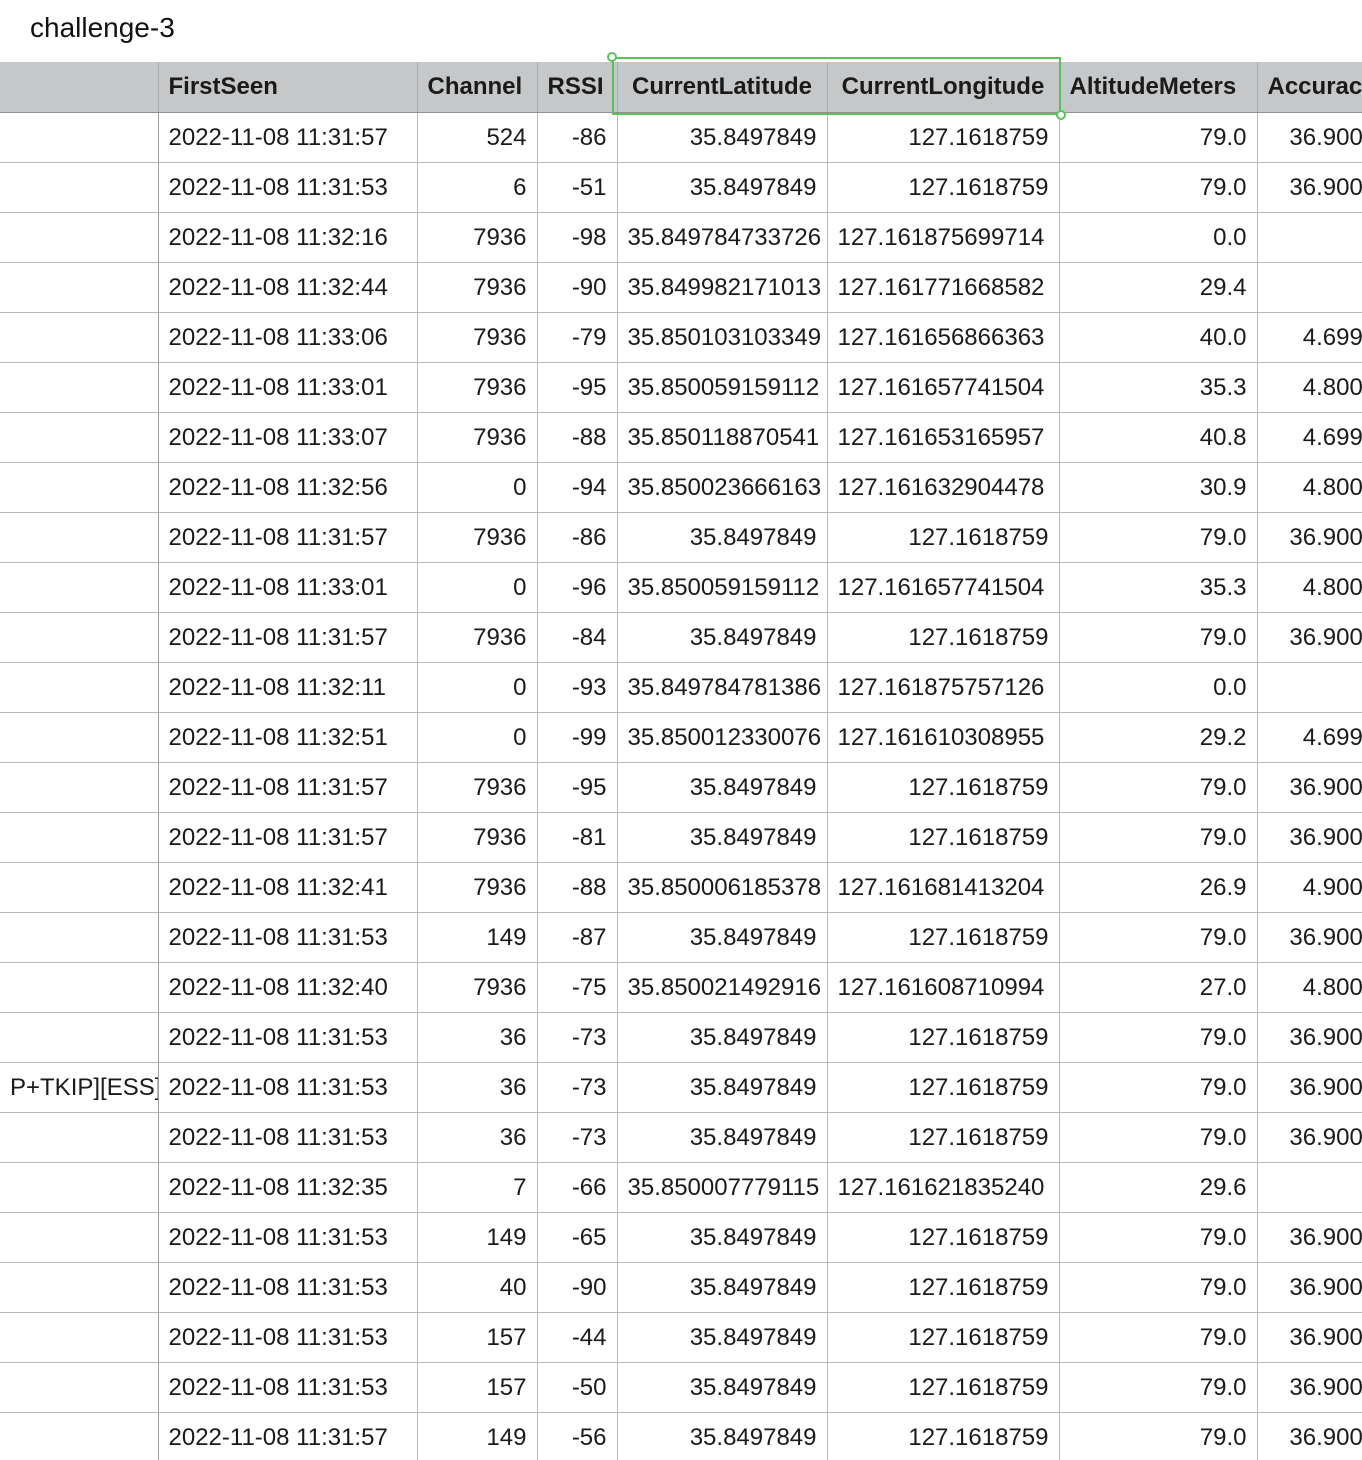 The image size is (1362, 1460). What do you see at coordinates (1158, 87) in the screenshot?
I see `column-header-altitude-meters: AltitudeMeters` at bounding box center [1158, 87].